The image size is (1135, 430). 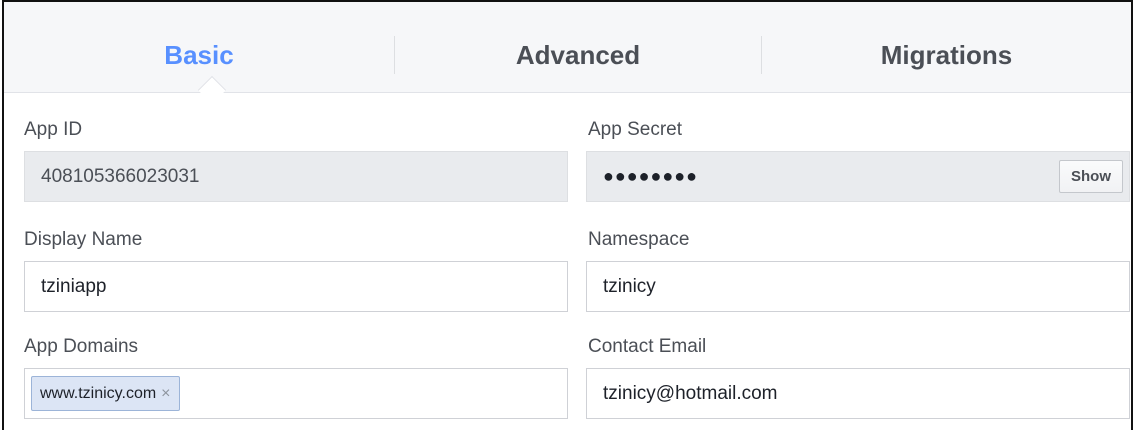 I want to click on remove-token-icon: ×, so click(x=165, y=393).